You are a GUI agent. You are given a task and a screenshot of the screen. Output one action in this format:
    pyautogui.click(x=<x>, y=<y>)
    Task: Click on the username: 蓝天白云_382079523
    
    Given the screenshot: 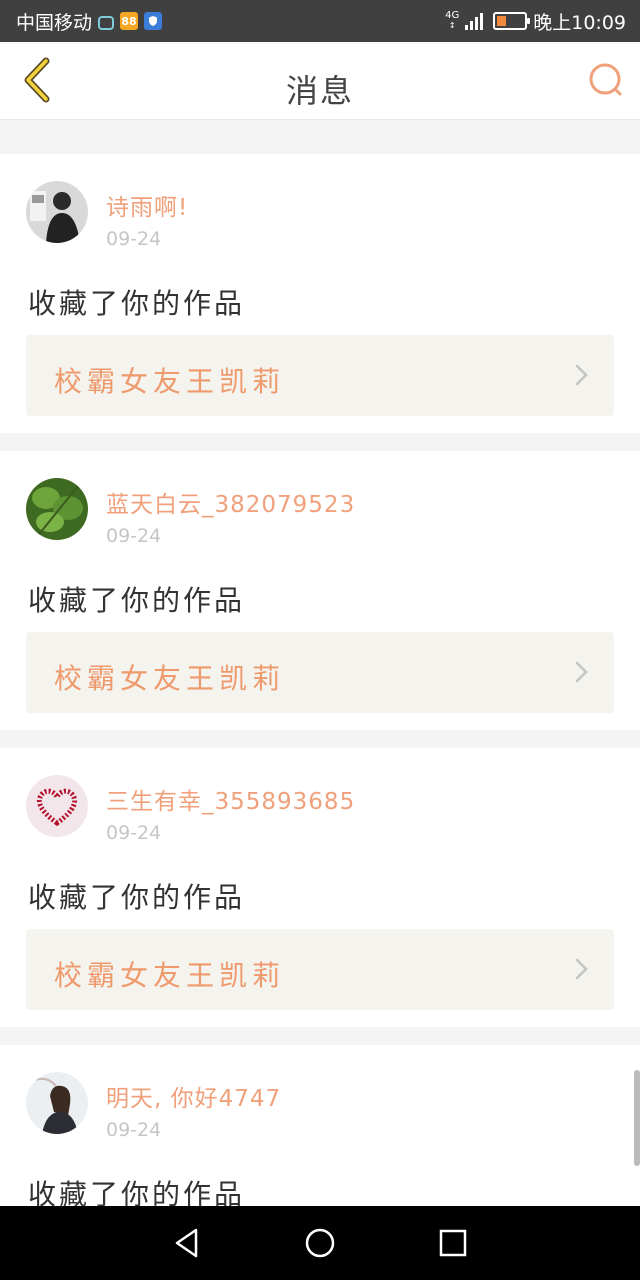 What is the action you would take?
    pyautogui.click(x=230, y=502)
    